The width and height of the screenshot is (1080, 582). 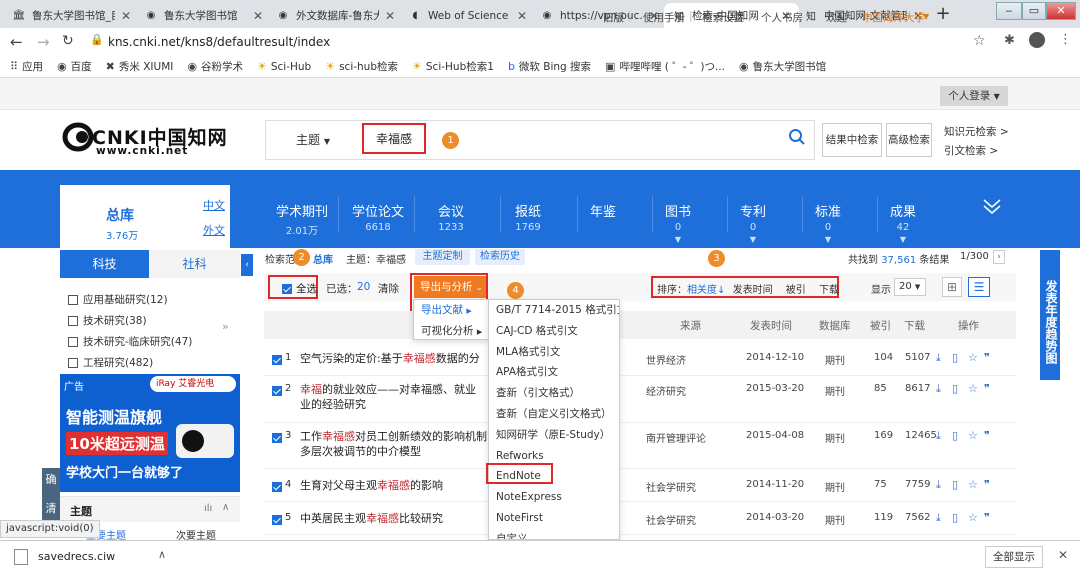 I want to click on bookmark-item: ☀ sci-hub检索, so click(x=361, y=66).